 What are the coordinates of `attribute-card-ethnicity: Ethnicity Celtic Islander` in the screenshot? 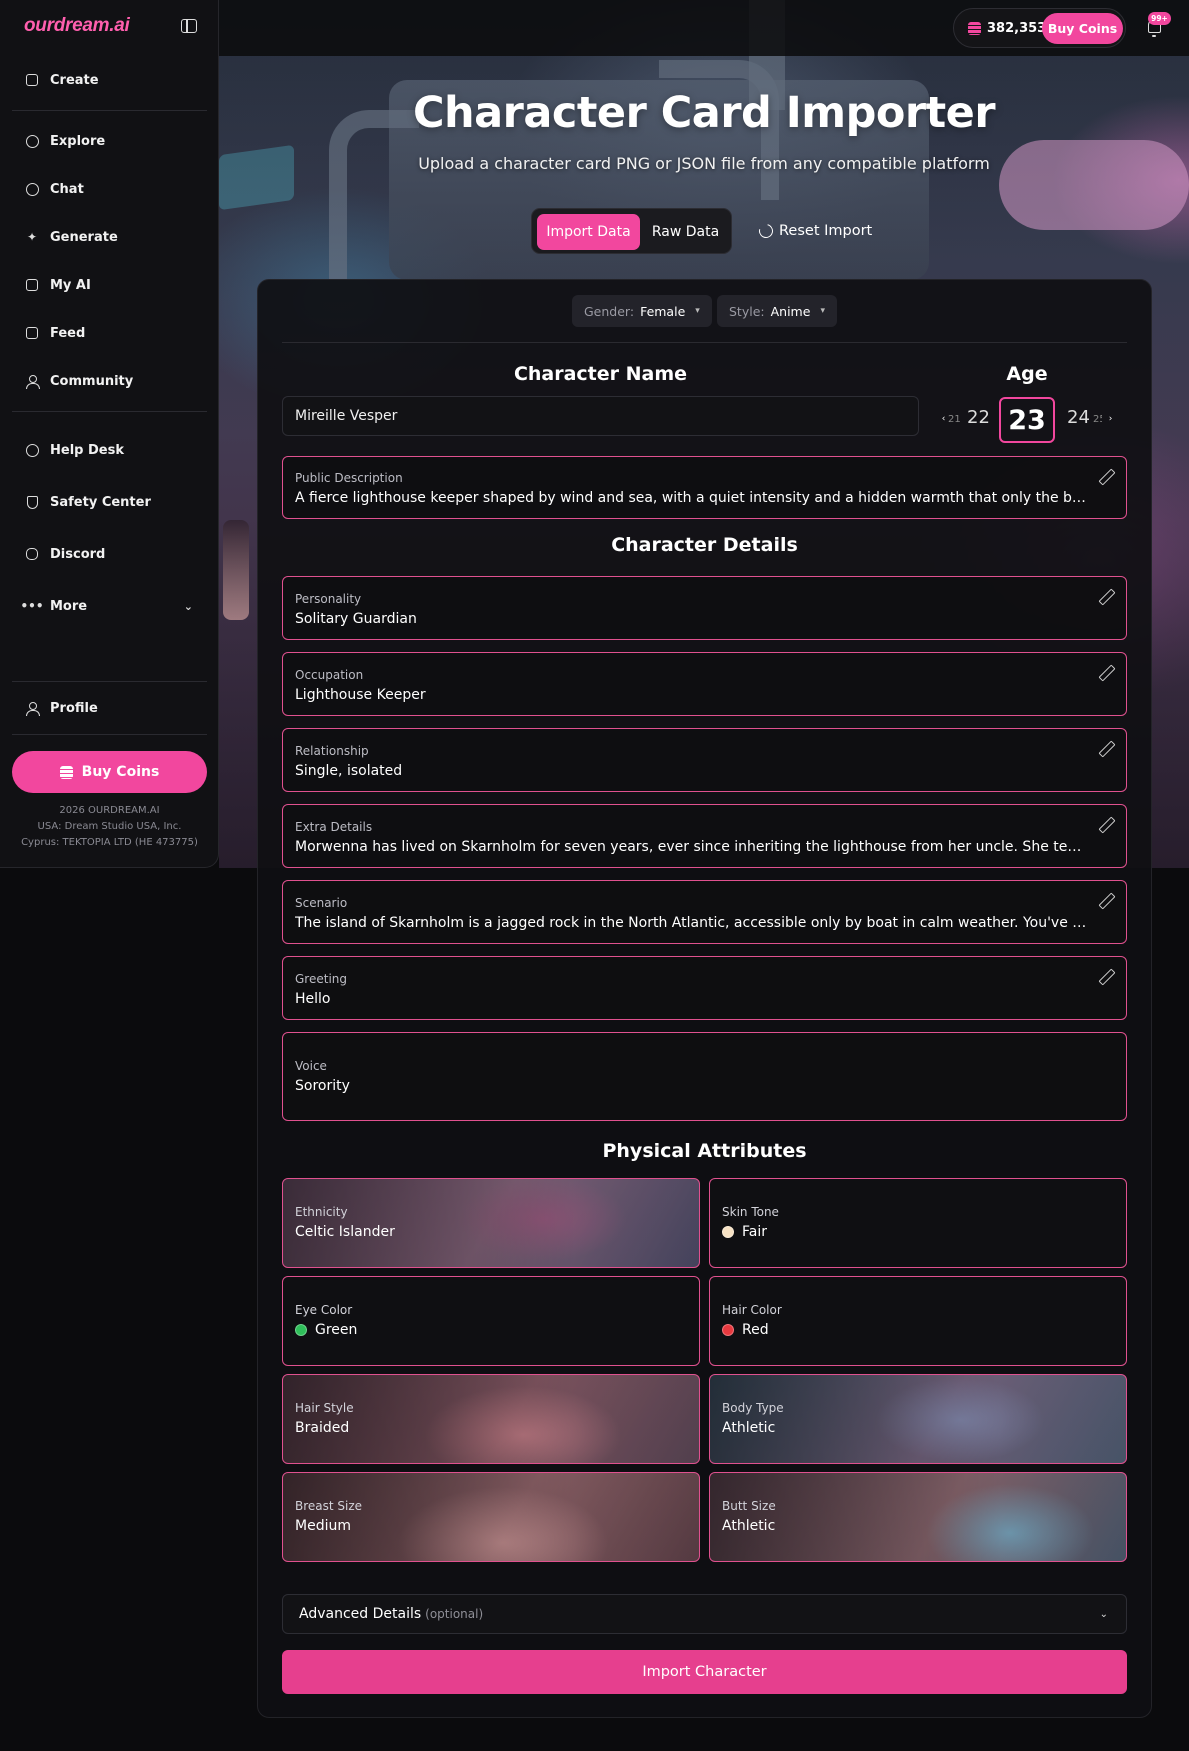 It's located at (491, 1223).